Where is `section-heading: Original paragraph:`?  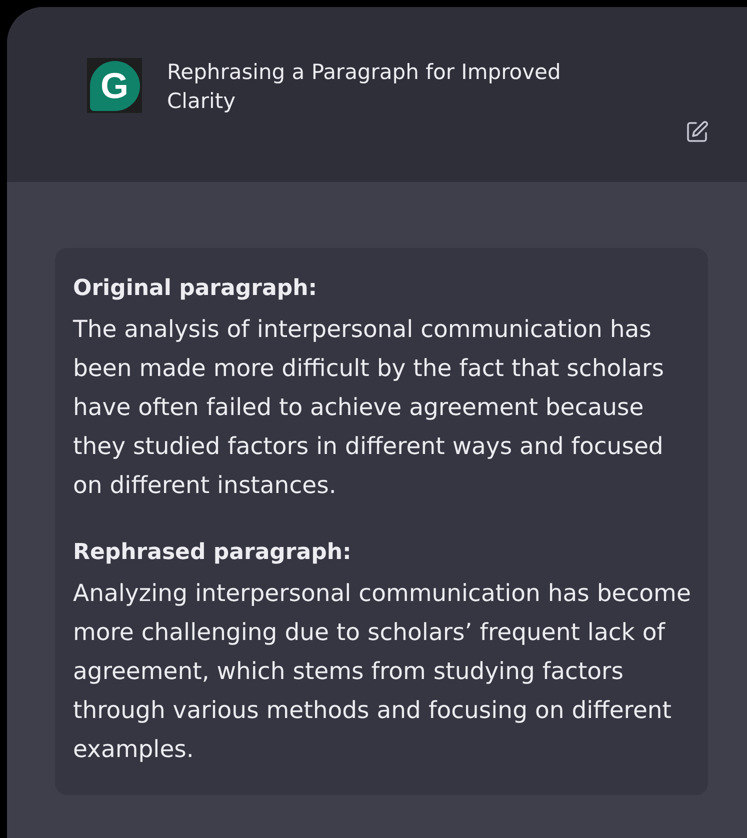 section-heading: Original paragraph: is located at coordinates (195, 289).